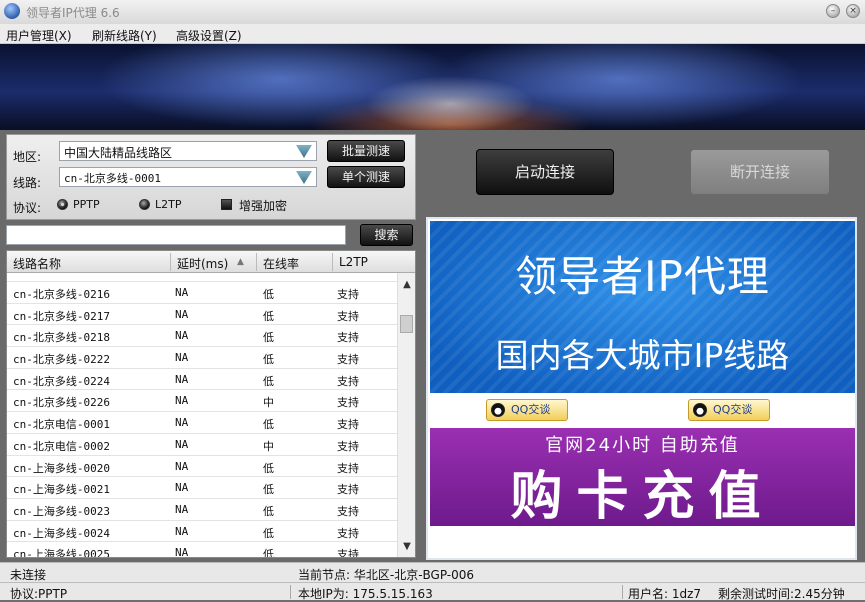 The image size is (865, 602). What do you see at coordinates (760, 172) in the screenshot?
I see `disconnect-button: 断开连接` at bounding box center [760, 172].